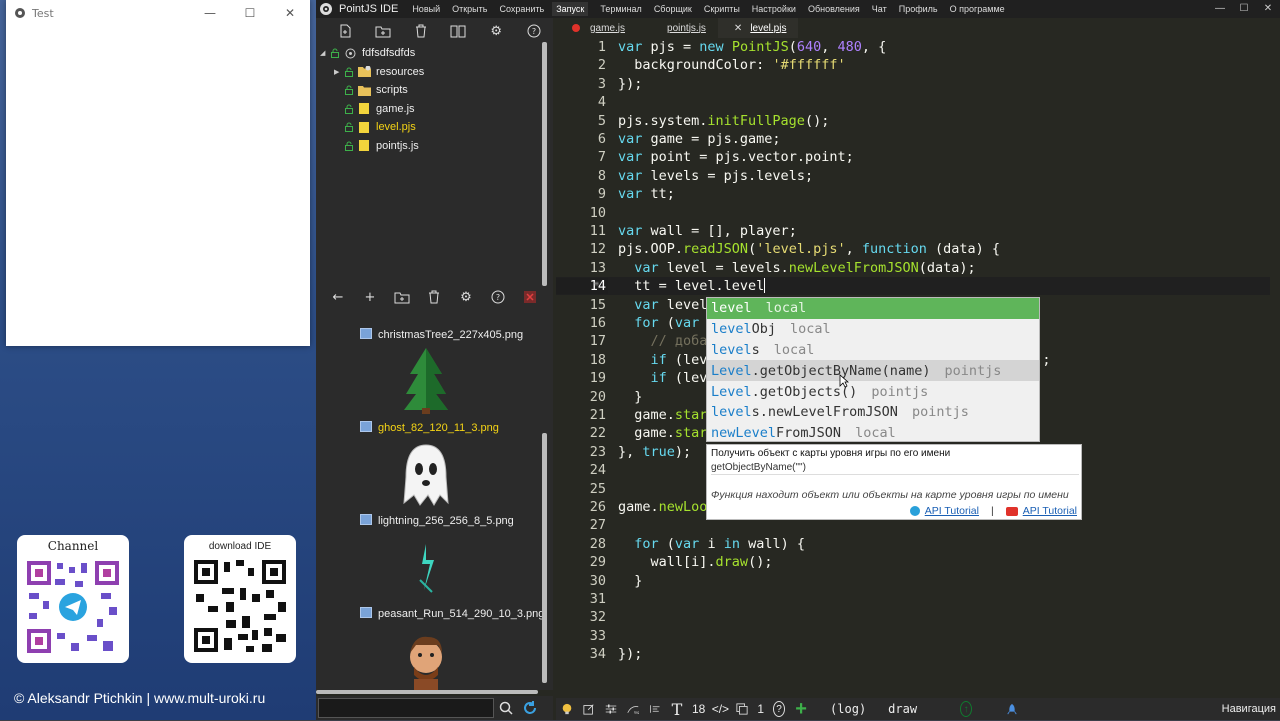 The width and height of the screenshot is (1280, 721). I want to click on code-line: 30 }, so click(918, 581).